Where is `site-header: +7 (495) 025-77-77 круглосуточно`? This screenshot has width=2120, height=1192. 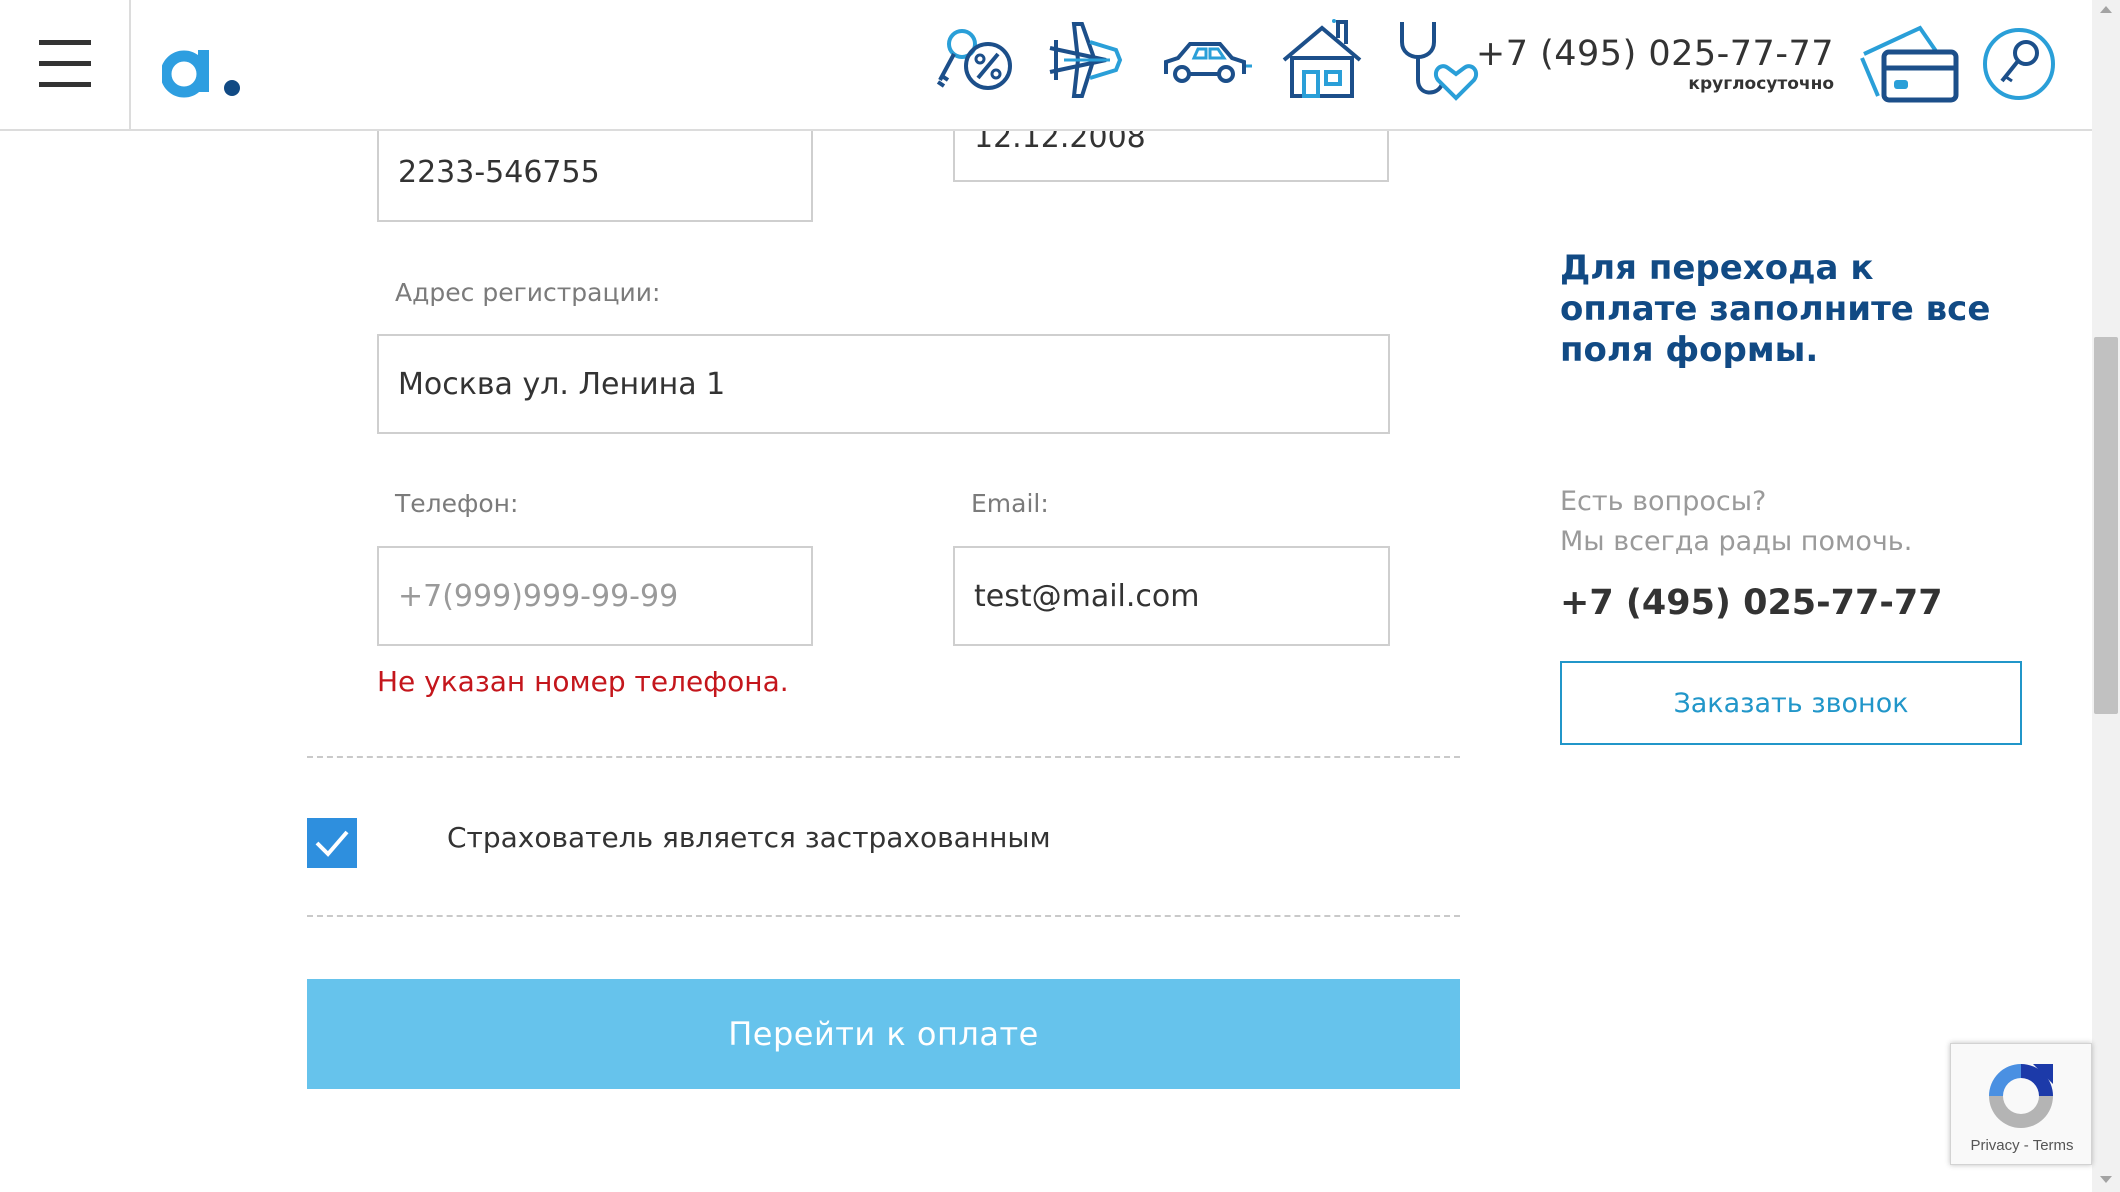 site-header: +7 (495) 025-77-77 круглосуточно is located at coordinates (1046, 65).